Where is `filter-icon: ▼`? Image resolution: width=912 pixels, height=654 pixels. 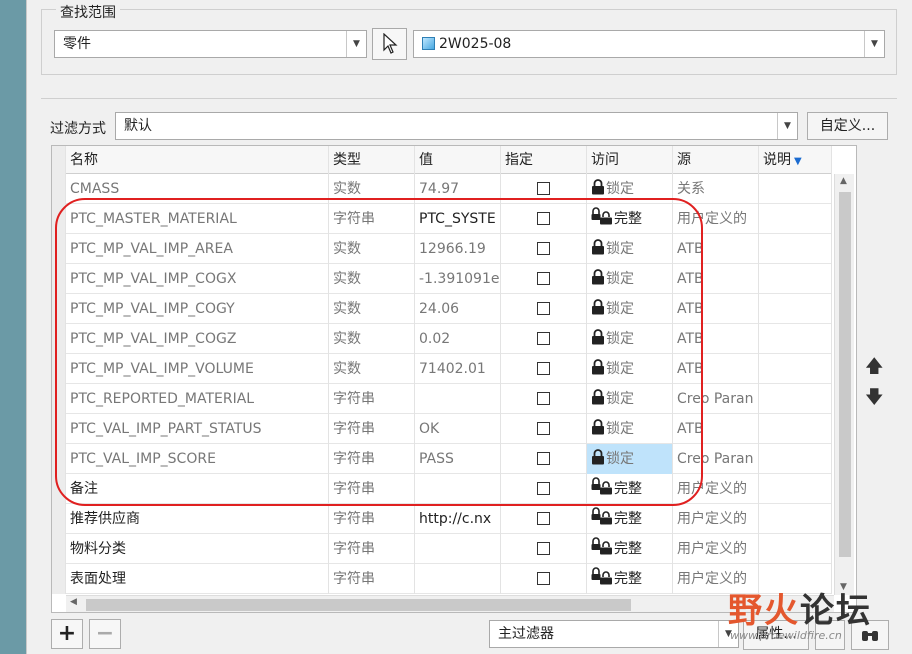
filter-icon: ▼ is located at coordinates (798, 161).